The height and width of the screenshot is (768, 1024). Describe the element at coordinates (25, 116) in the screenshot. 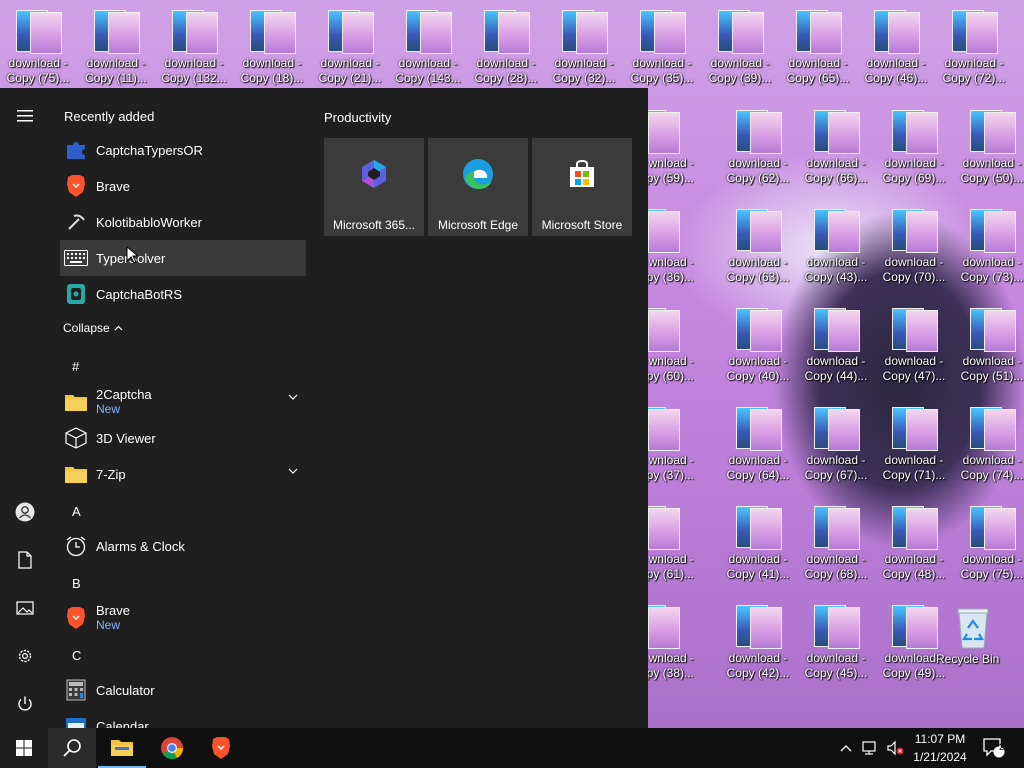

I see `hamburger-menu-button` at that location.